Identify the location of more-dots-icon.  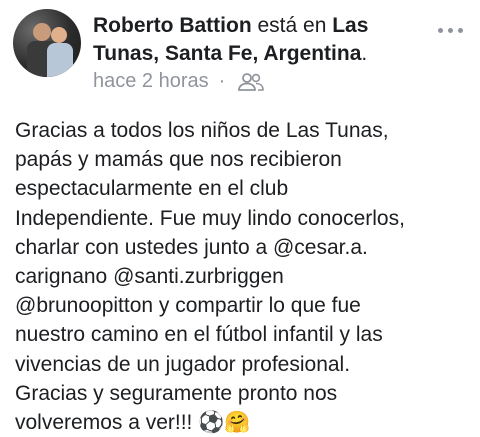
(450, 30).